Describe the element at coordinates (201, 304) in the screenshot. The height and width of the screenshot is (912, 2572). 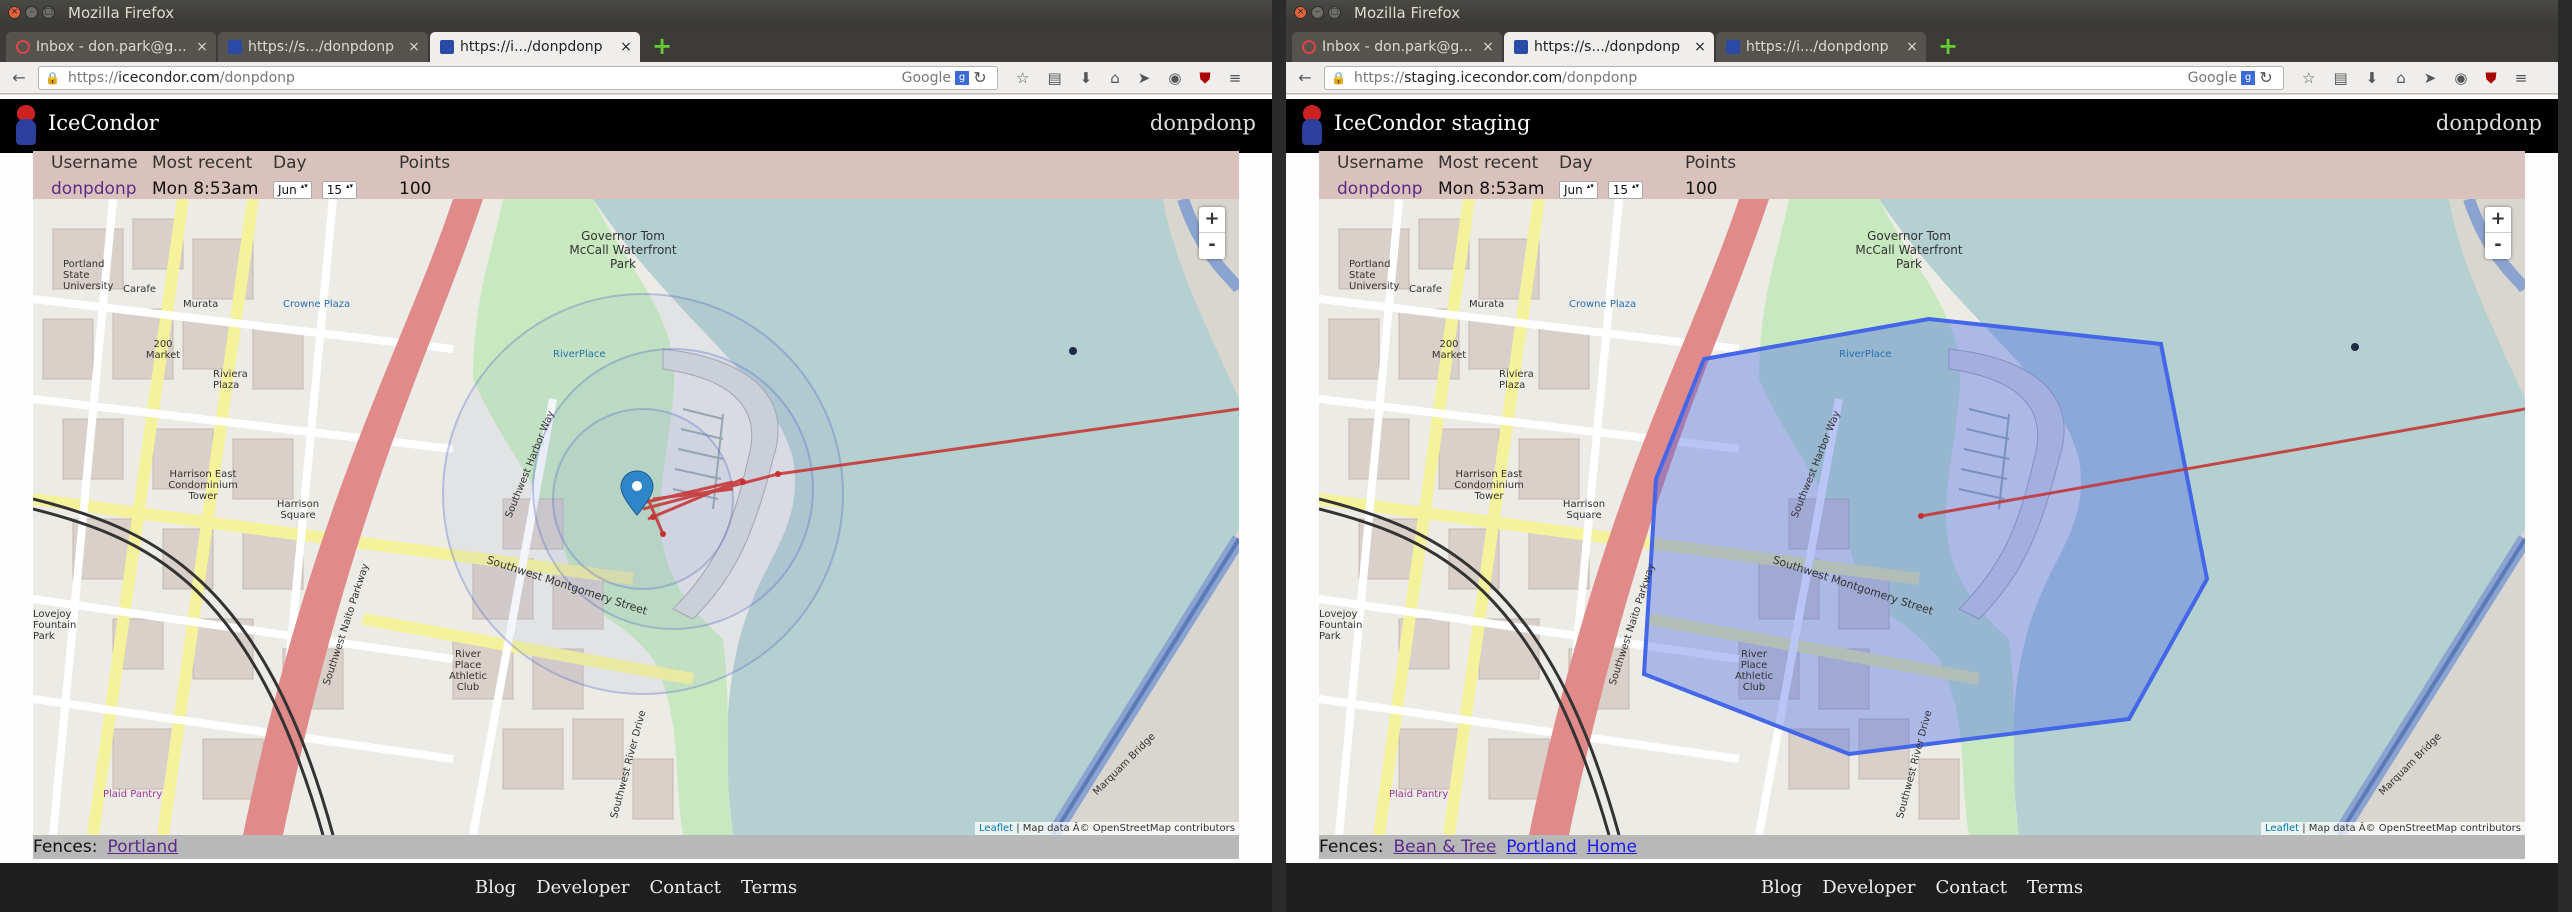
I see `map-label-murata: Murata` at that location.